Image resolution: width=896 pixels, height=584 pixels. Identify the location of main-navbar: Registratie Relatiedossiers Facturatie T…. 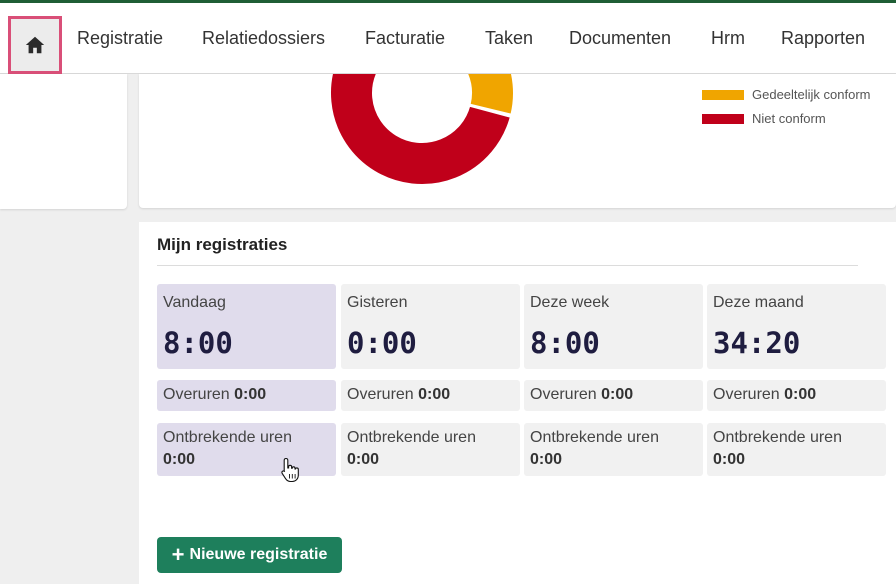
(448, 38).